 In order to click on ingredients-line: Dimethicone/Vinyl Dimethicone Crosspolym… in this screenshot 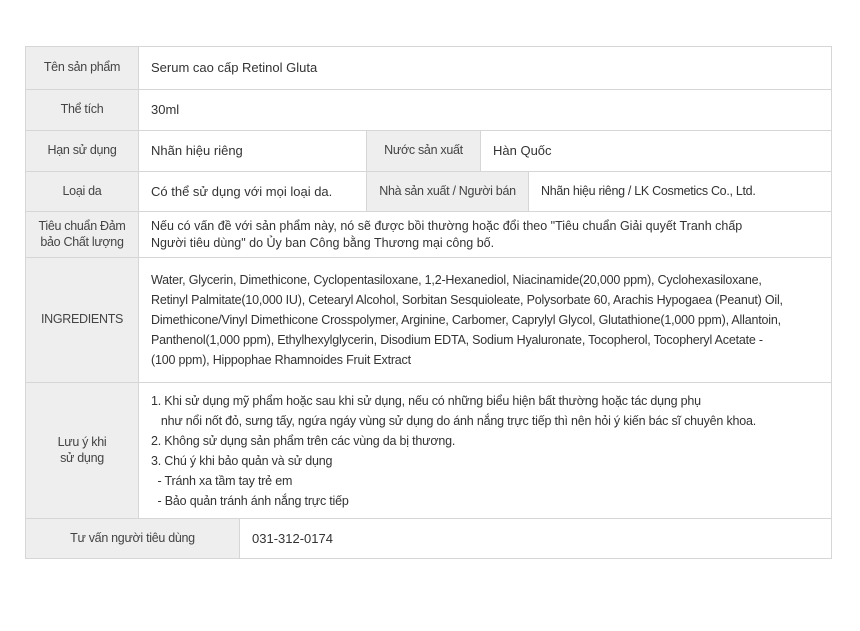, I will do `click(466, 320)`.